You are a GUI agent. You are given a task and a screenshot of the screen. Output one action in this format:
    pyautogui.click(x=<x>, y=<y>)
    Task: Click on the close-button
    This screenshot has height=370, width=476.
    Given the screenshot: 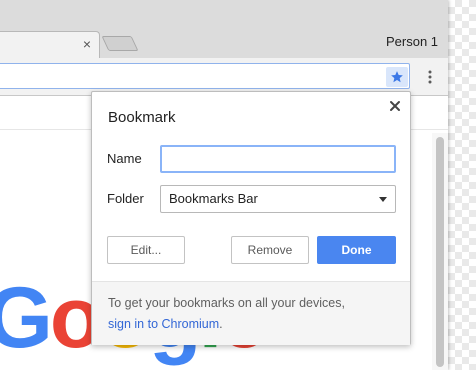 What is the action you would take?
    pyautogui.click(x=395, y=106)
    